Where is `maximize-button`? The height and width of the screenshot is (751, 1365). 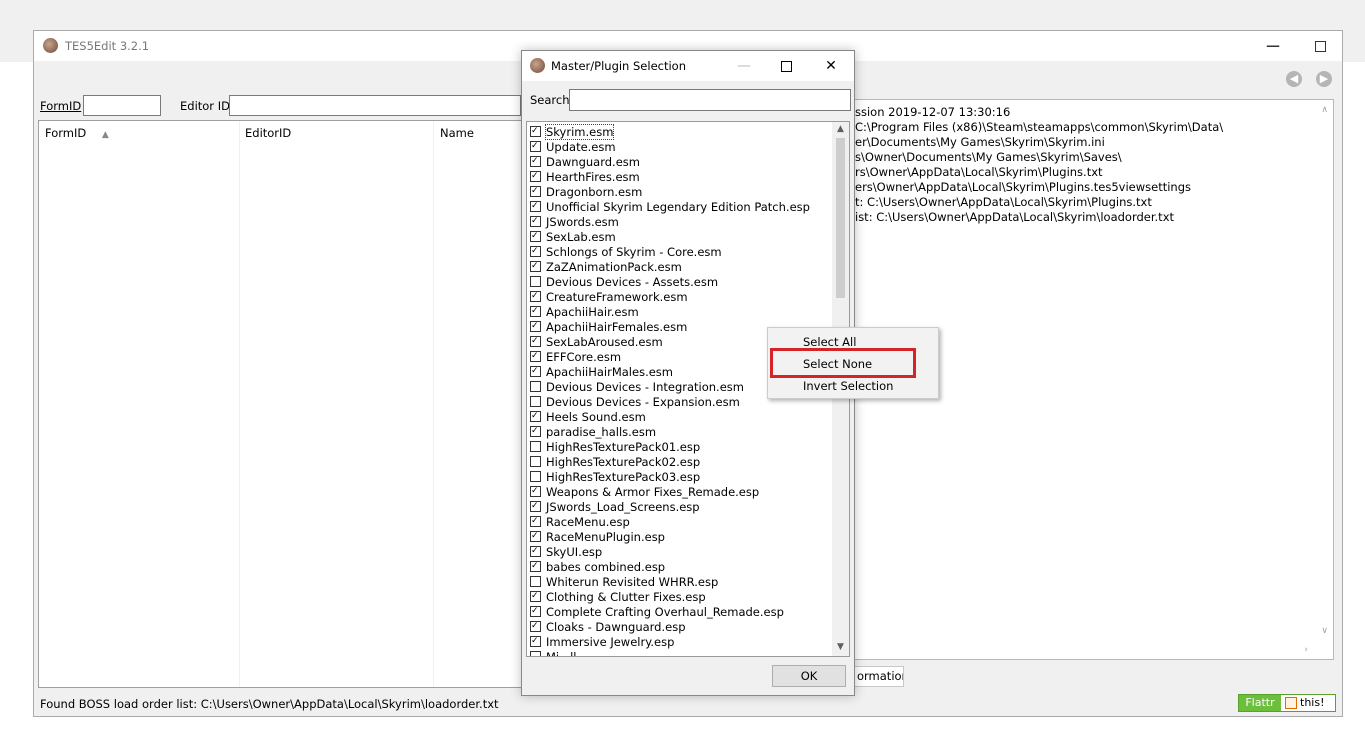
maximize-button is located at coordinates (786, 66).